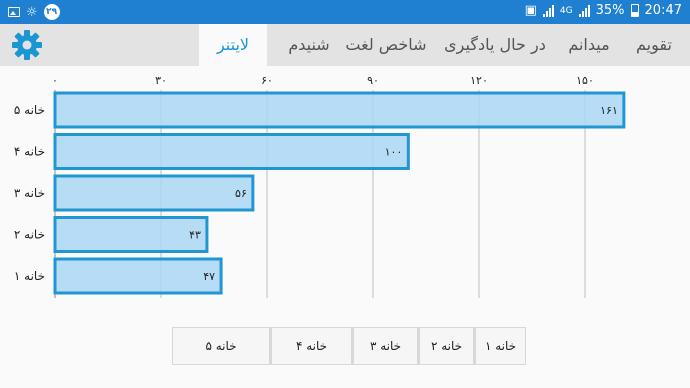 Image resolution: width=690 pixels, height=388 pixels. Describe the element at coordinates (654, 45) in the screenshot. I see `tab-calendar: تقویم` at that location.